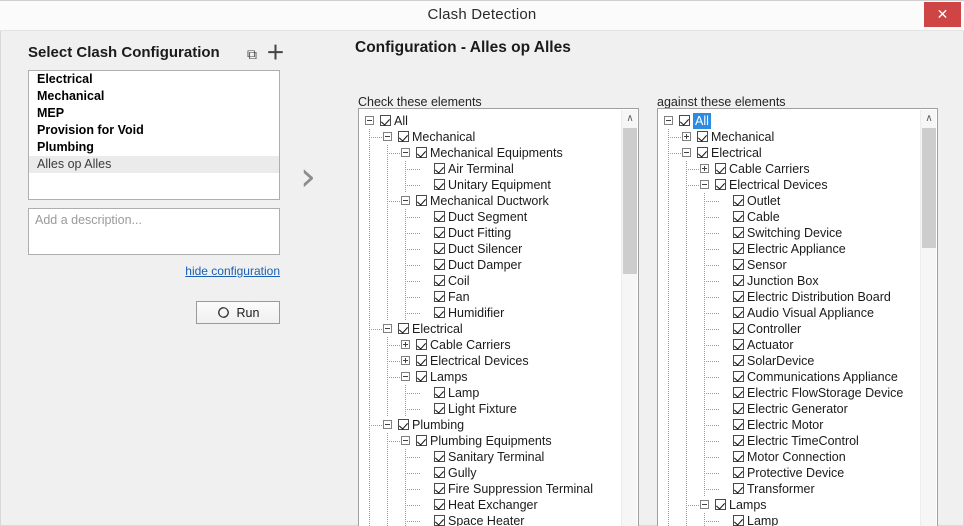  Describe the element at coordinates (789, 441) in the screenshot. I see `tree-row: Electric TimeControl` at that location.